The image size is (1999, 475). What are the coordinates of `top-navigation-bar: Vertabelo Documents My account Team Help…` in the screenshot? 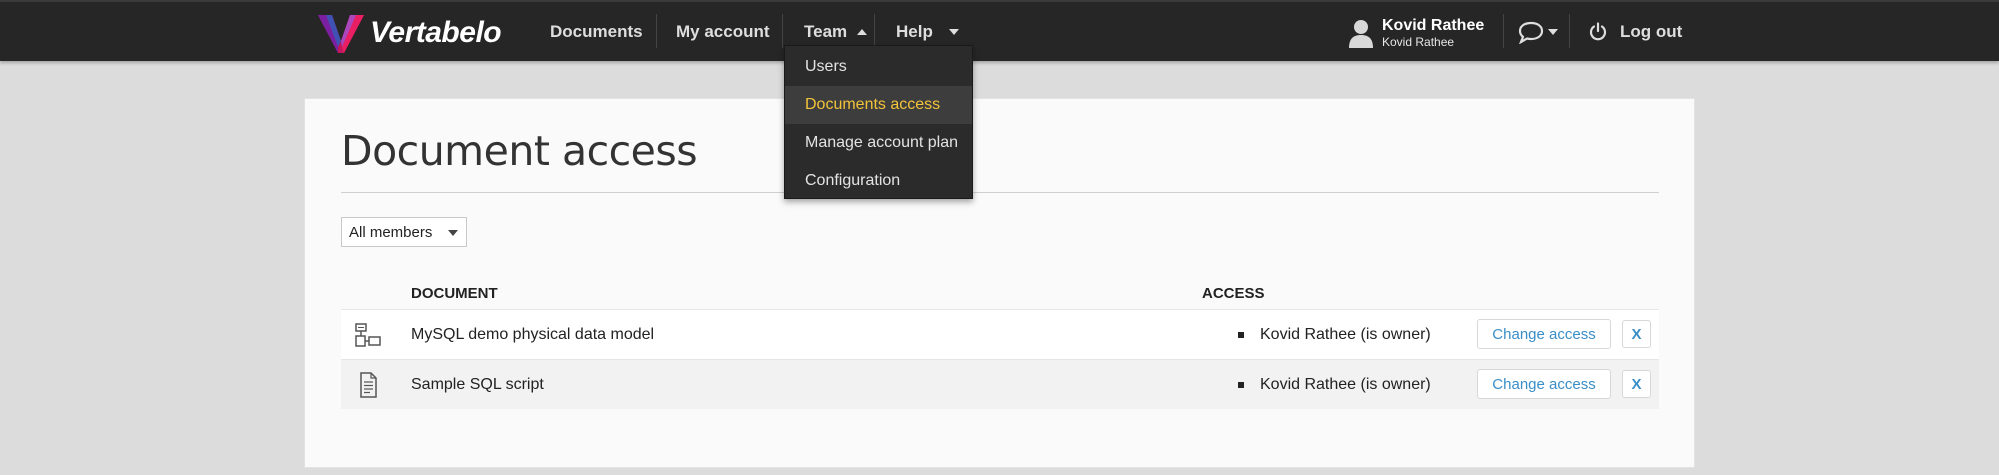 It's located at (999, 30).